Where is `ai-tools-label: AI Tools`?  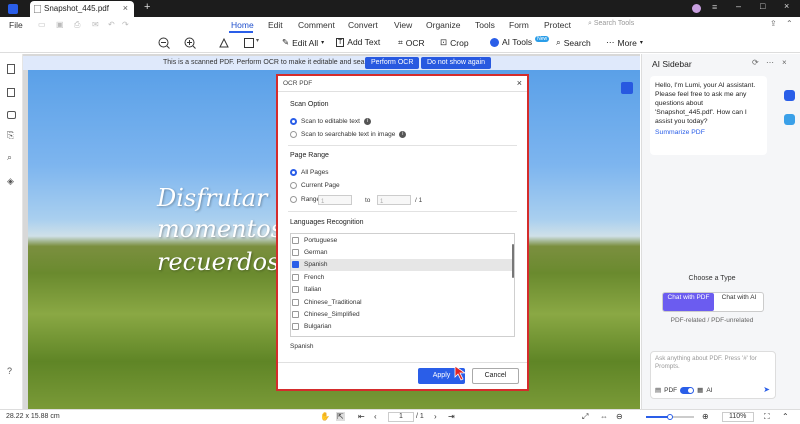
ai-tools-label: AI Tools is located at coordinates (517, 42).